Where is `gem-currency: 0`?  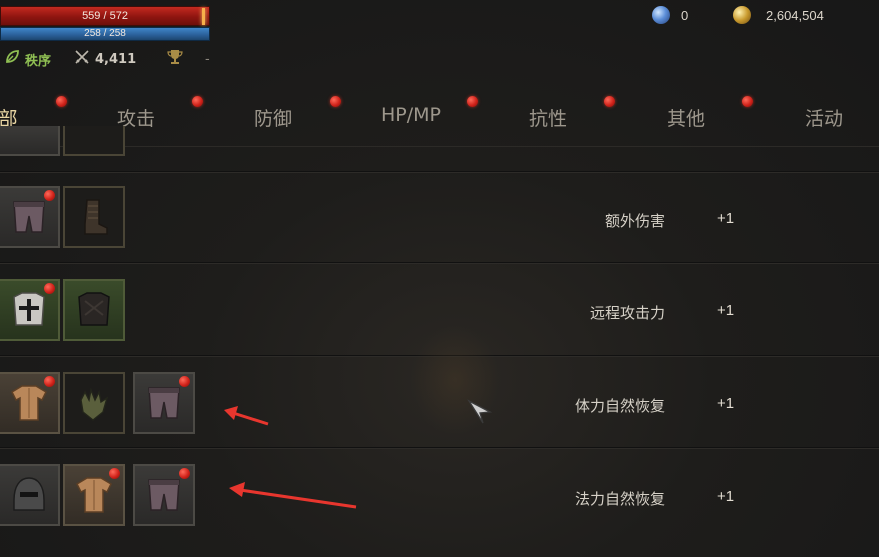
gem-currency: 0 is located at coordinates (670, 15).